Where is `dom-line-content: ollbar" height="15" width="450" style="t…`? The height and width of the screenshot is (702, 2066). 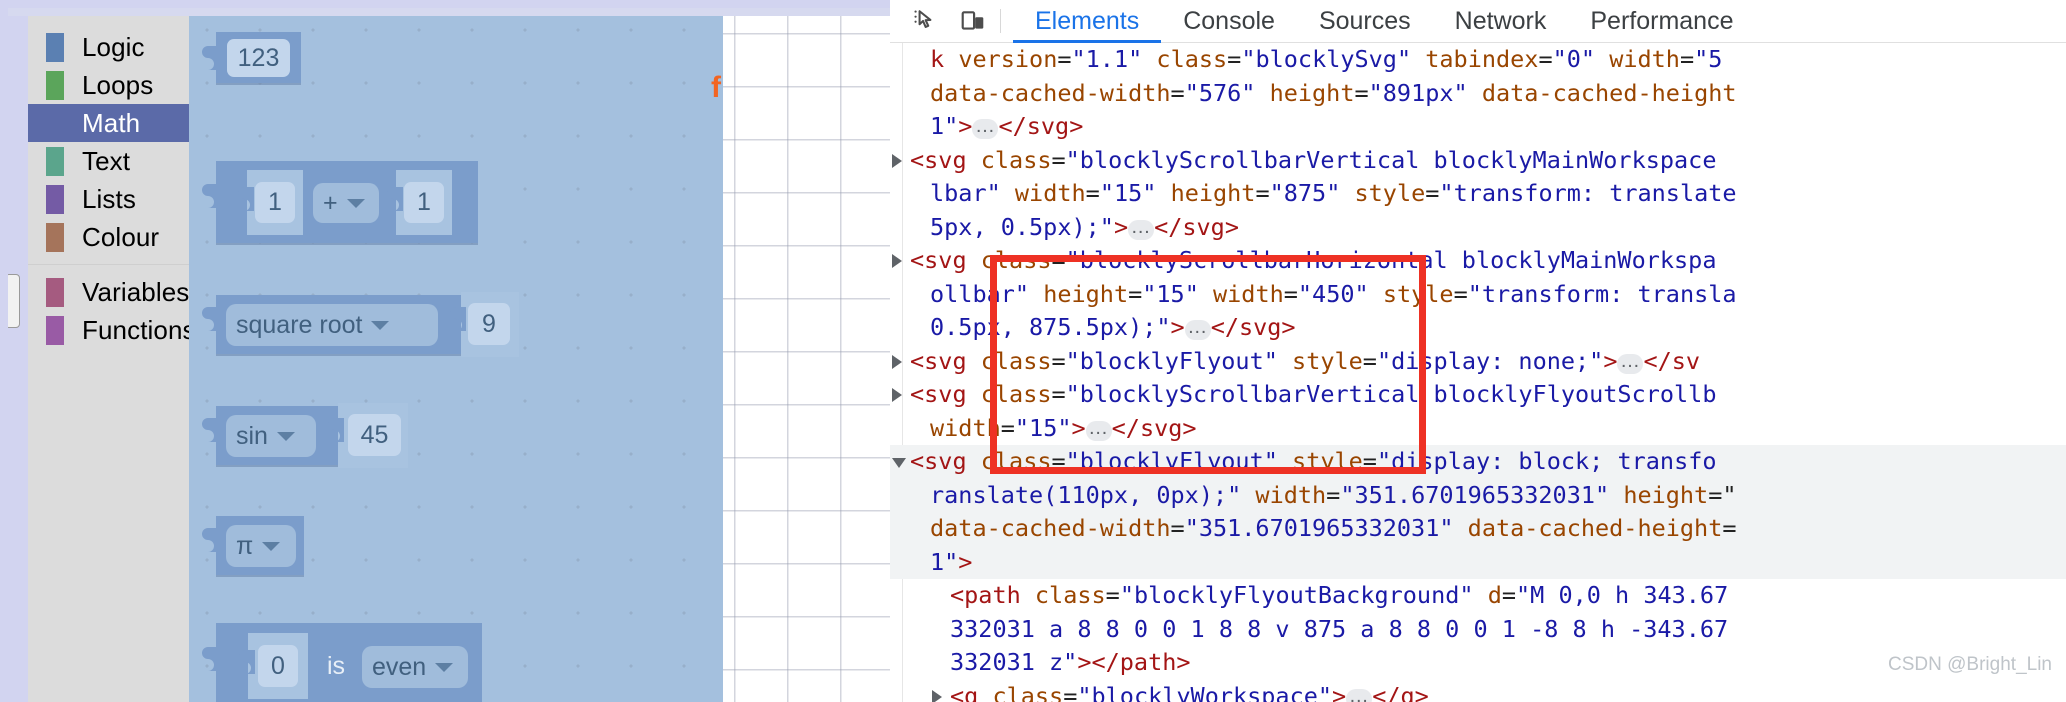
dom-line-content: ollbar" height="15" width="450" style="t… is located at coordinates (1333, 294).